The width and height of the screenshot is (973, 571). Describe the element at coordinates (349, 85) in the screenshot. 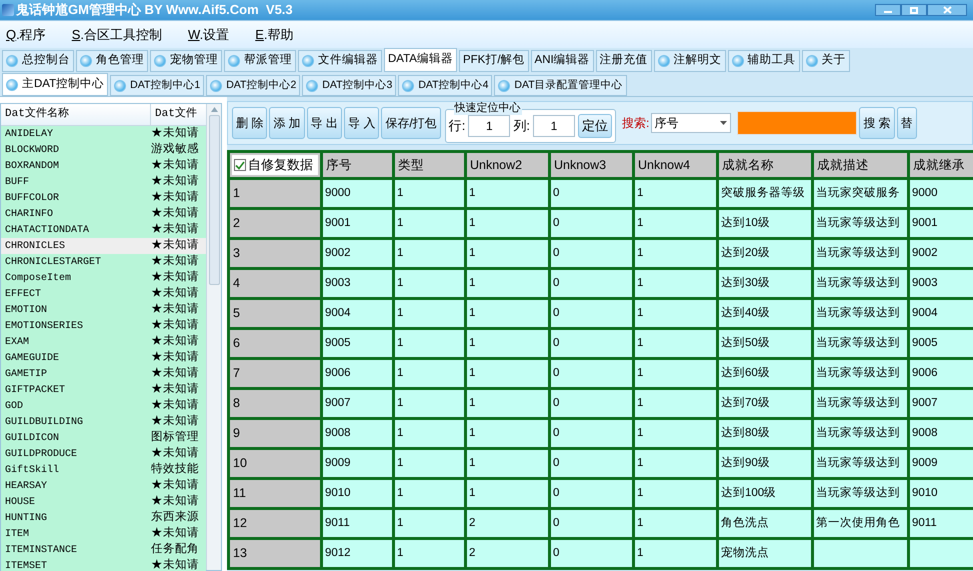

I see `tab: DAT控制中心3` at that location.